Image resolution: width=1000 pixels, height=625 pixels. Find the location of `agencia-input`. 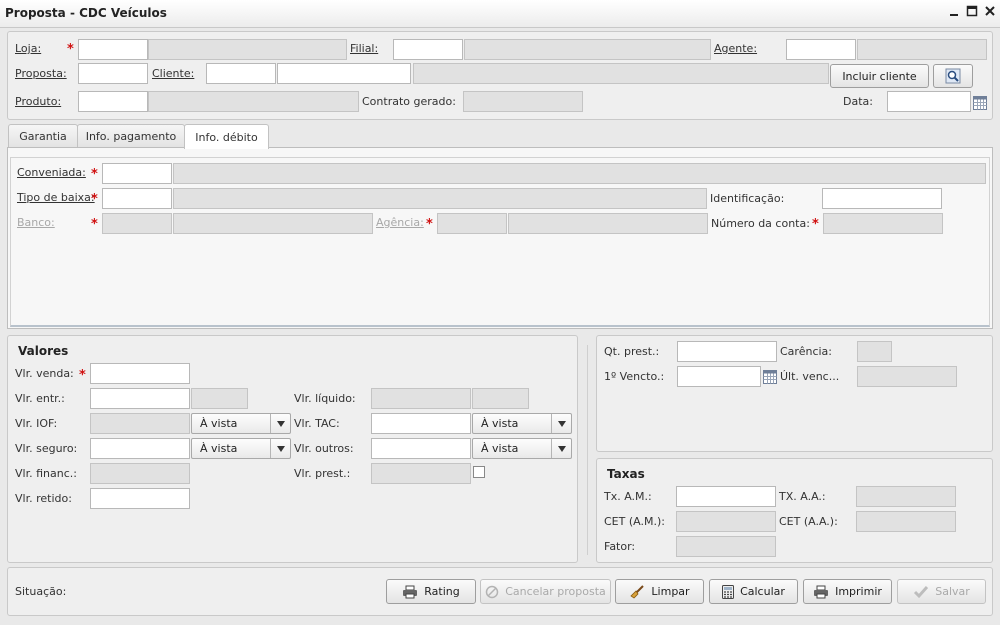

agencia-input is located at coordinates (472, 223).